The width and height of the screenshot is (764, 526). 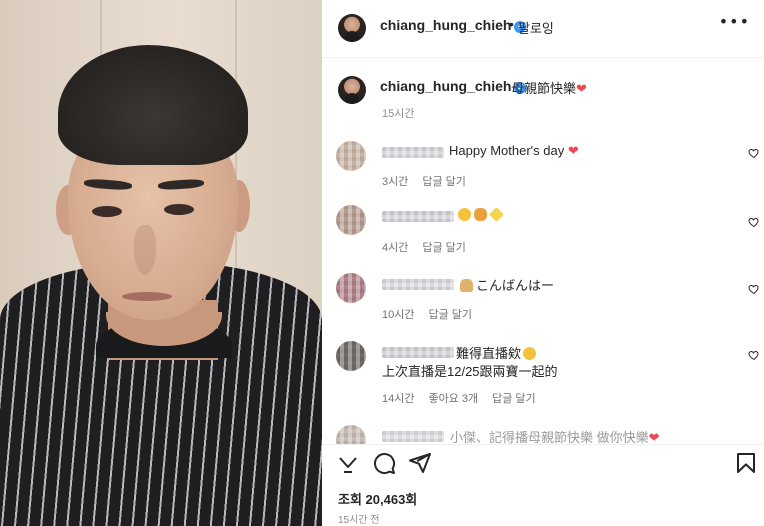 What do you see at coordinates (543, 173) in the screenshot?
I see `comment-item: Happy Mother's day ❤ 3시간 답글 달기` at bounding box center [543, 173].